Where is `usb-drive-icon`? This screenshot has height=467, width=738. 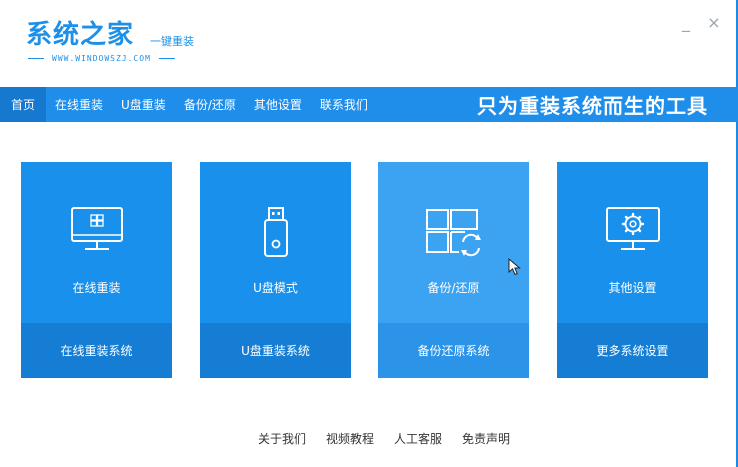
usb-drive-icon is located at coordinates (276, 234).